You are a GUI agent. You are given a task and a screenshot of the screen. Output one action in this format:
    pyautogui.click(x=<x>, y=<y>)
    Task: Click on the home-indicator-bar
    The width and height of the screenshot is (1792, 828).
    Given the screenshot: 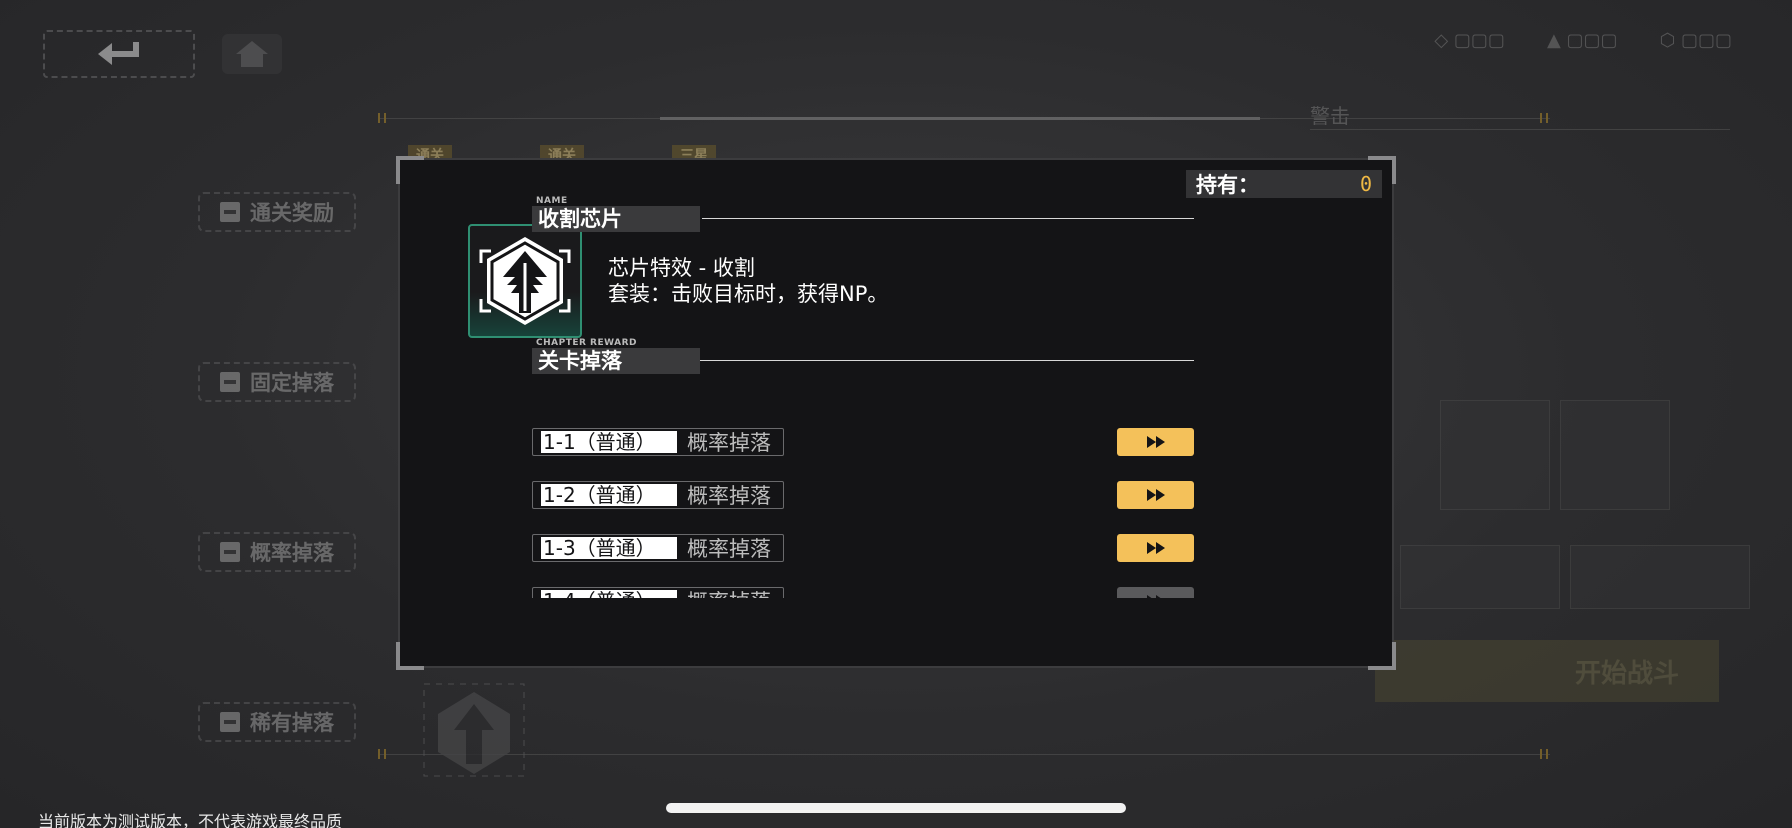 What is the action you would take?
    pyautogui.click(x=896, y=808)
    